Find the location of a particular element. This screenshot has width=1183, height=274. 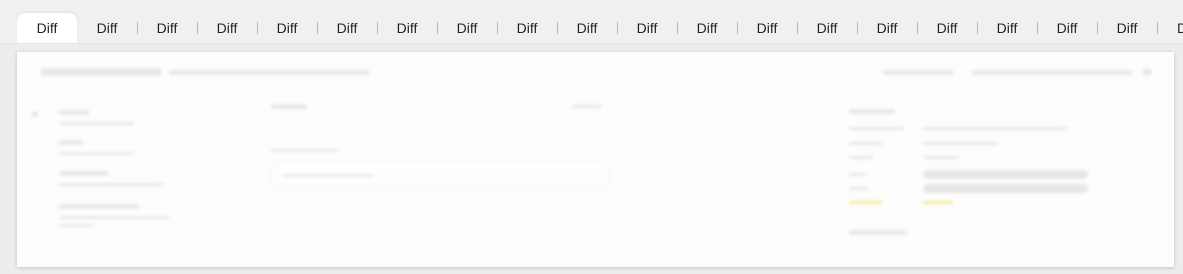

preview-logo is located at coordinates (101, 72).